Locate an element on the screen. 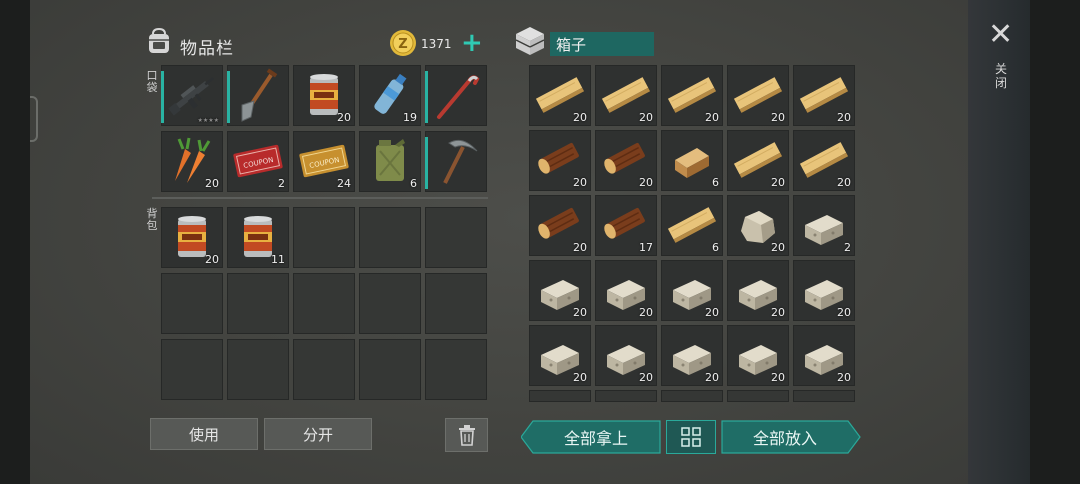 The height and width of the screenshot is (484, 1080). close-label: 关闭 is located at coordinates (1001, 76).